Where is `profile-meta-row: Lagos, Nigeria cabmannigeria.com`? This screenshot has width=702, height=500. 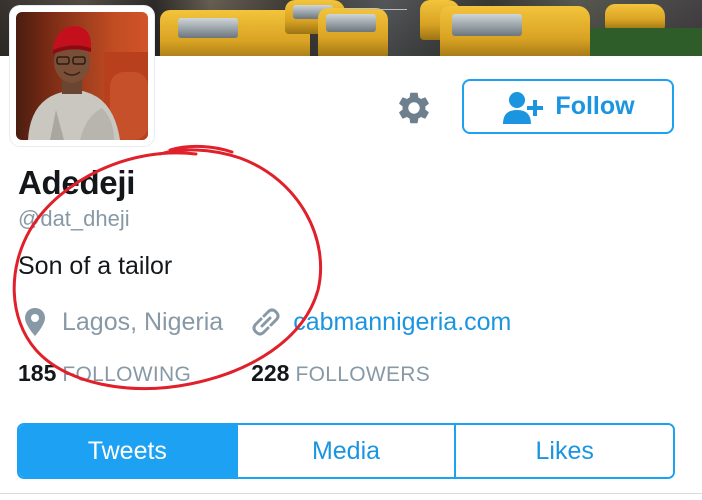
profile-meta-row: Lagos, Nigeria cabmannigeria.com is located at coordinates (264, 322).